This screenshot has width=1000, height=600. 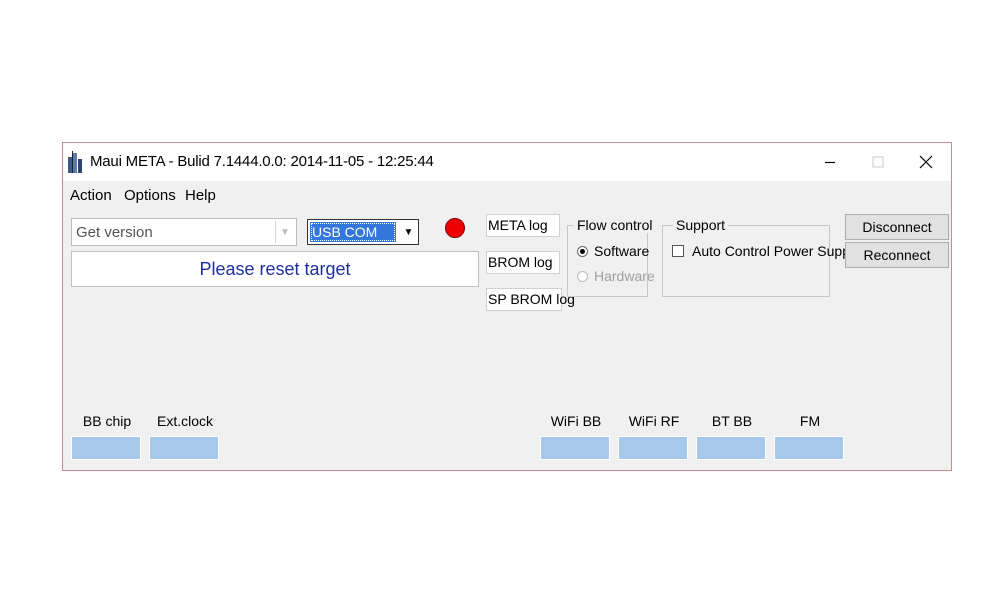 I want to click on menu-options: Options, so click(x=150, y=195).